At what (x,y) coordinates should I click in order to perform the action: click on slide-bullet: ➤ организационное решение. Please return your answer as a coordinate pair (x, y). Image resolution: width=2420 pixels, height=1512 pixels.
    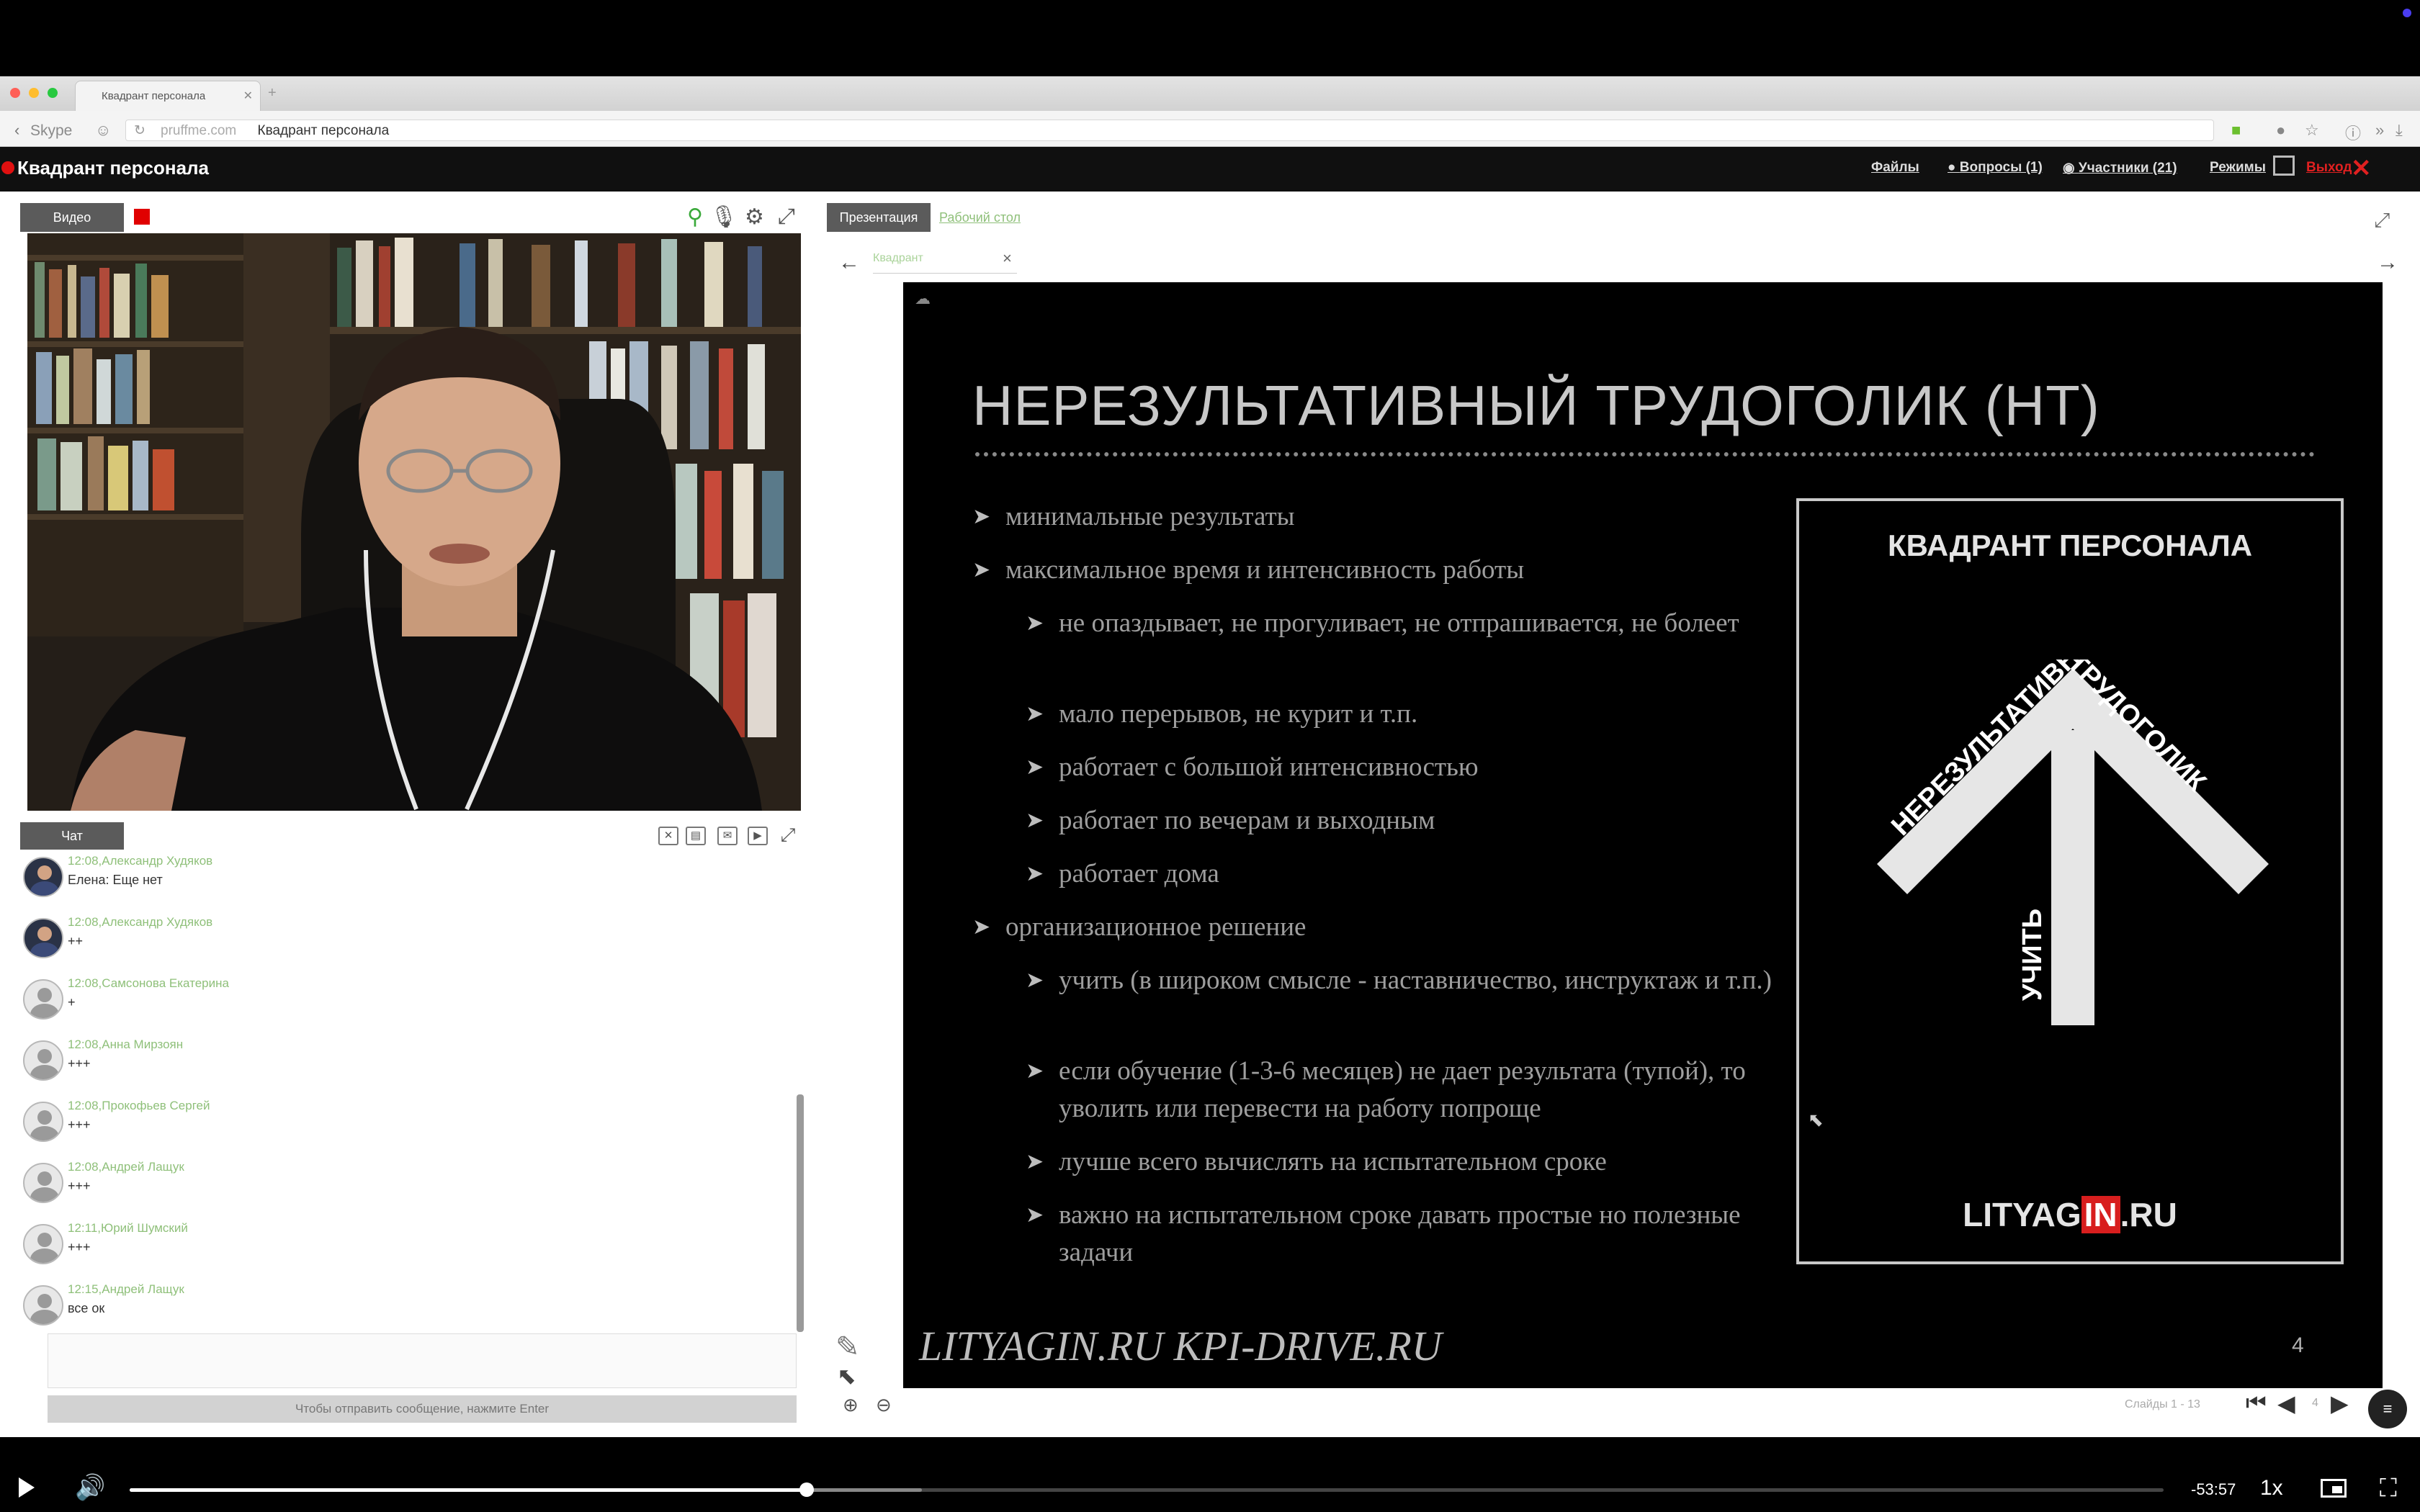
    Looking at the image, I should click on (1377, 927).